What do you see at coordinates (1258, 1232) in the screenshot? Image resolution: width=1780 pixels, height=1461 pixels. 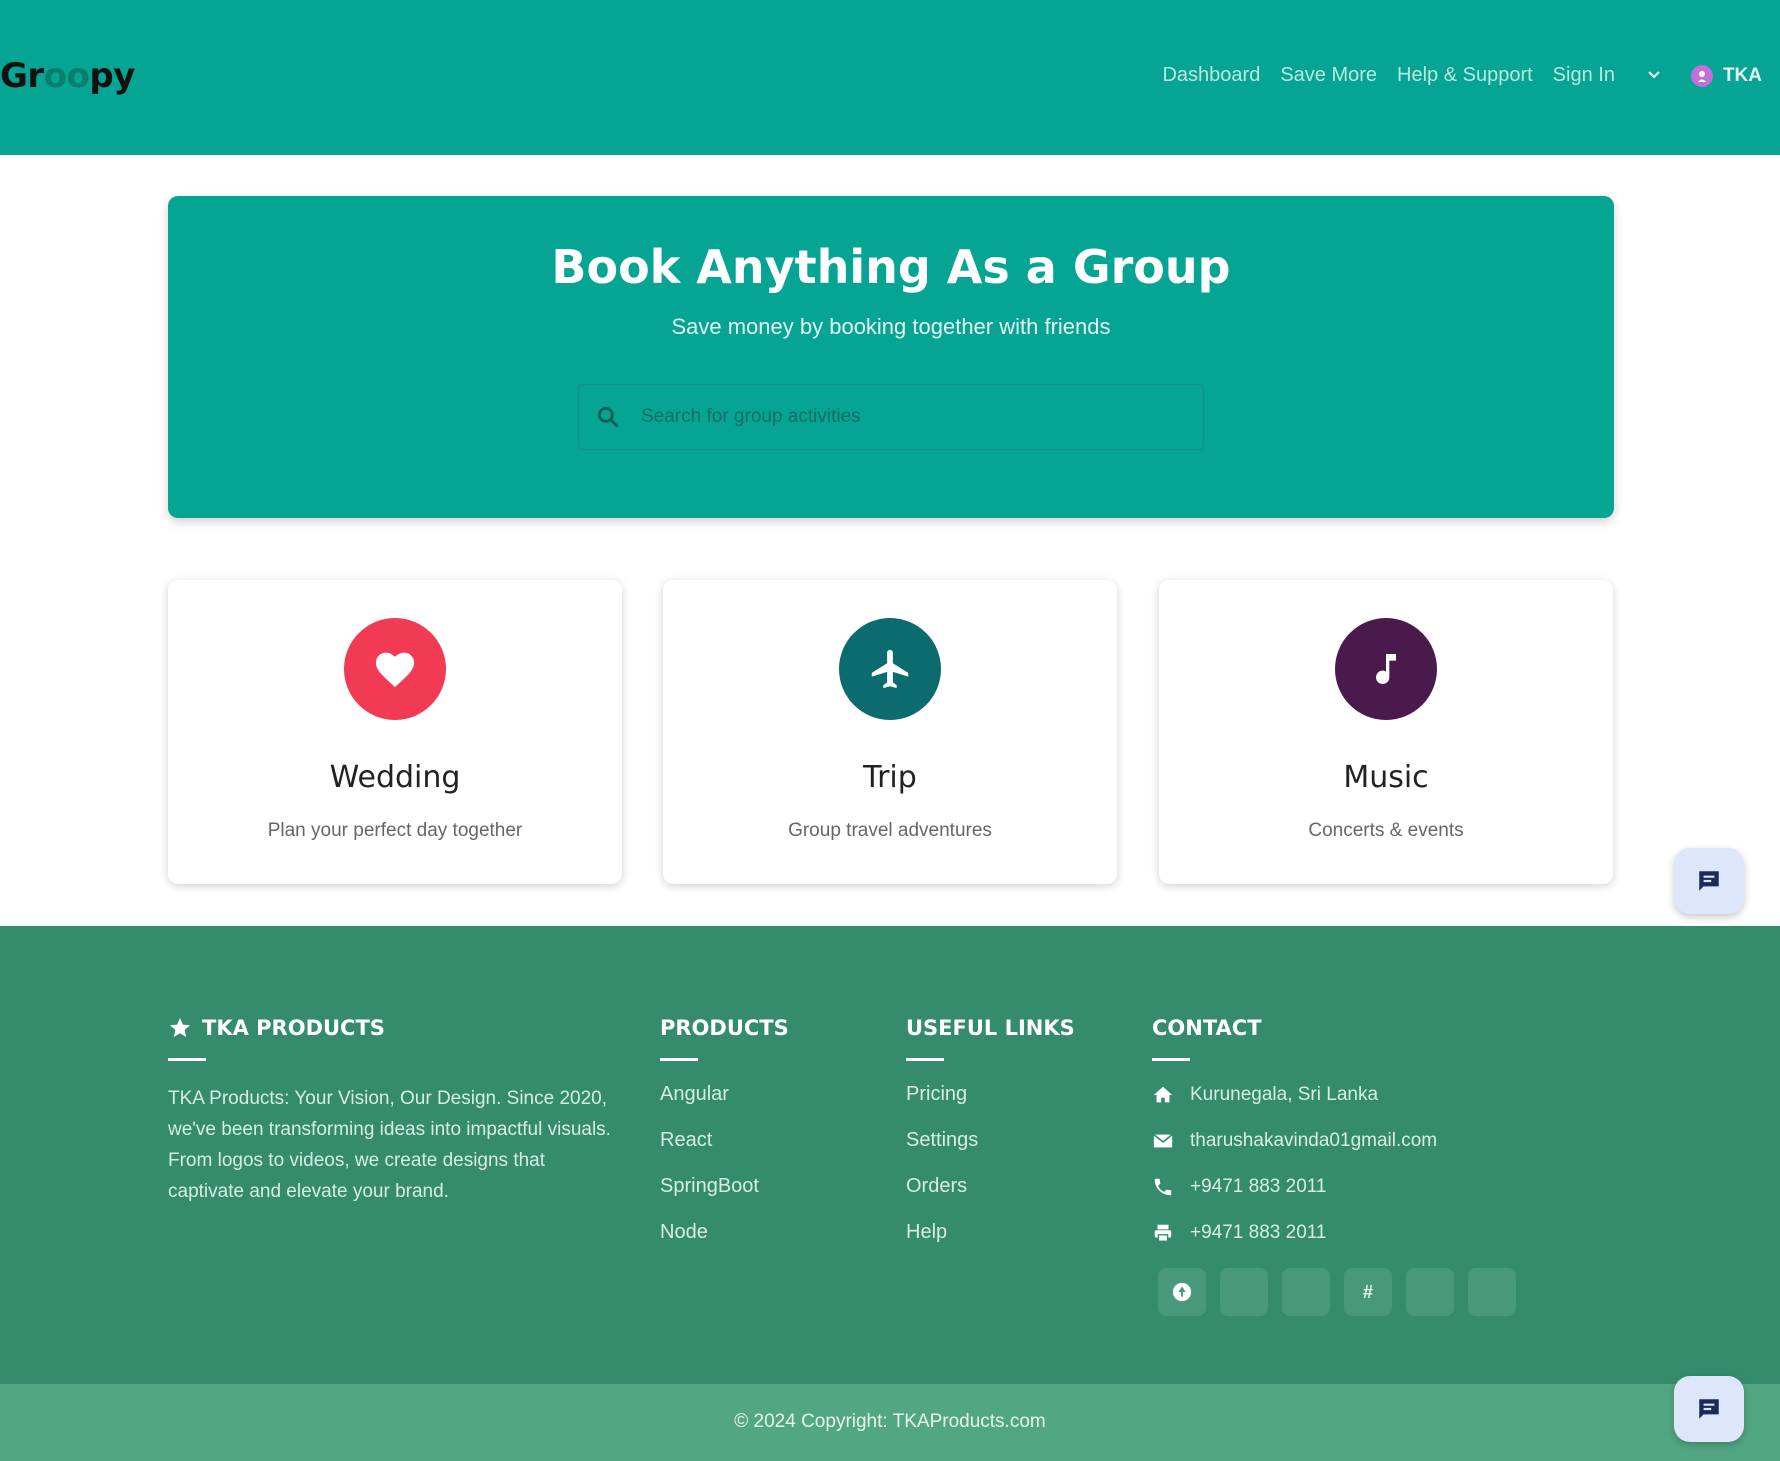 I see `contact-fax-text: +9471 883 2011` at bounding box center [1258, 1232].